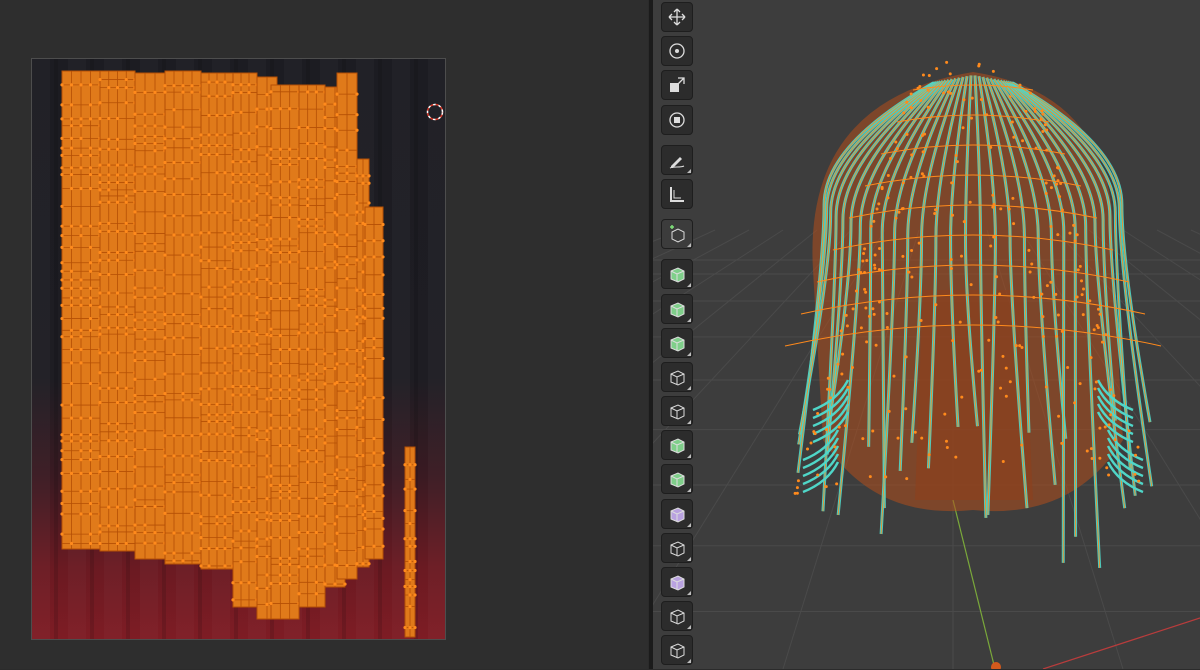 The height and width of the screenshot is (670, 1200). I want to click on transform-tool, so click(677, 119).